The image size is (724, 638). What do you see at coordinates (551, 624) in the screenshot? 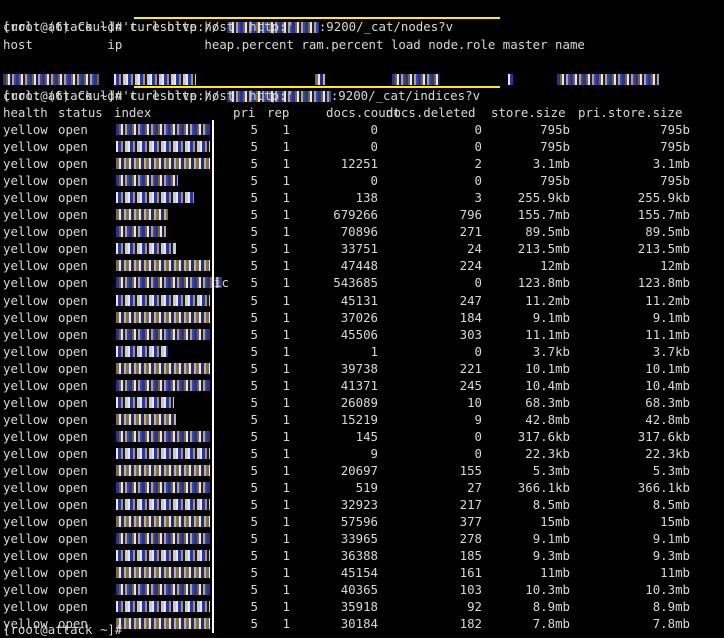
I see `cell-store-size: 7.8mb` at bounding box center [551, 624].